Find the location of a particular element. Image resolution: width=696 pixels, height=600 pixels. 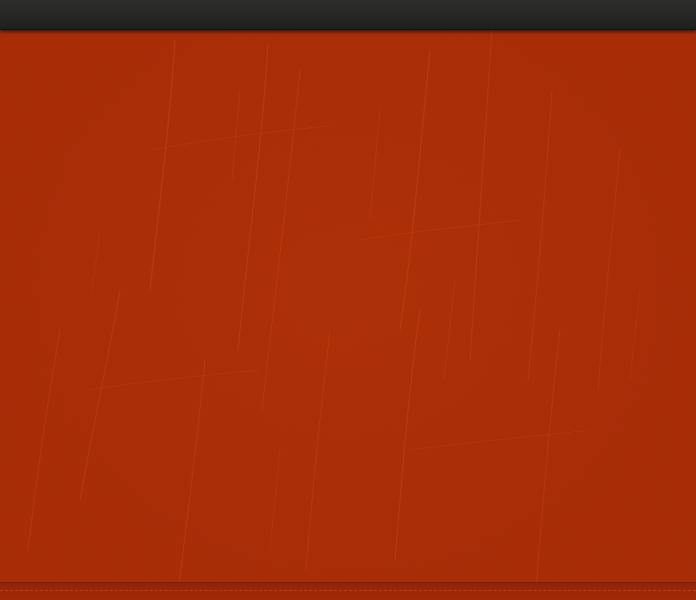

stitch-line is located at coordinates (348, 590).